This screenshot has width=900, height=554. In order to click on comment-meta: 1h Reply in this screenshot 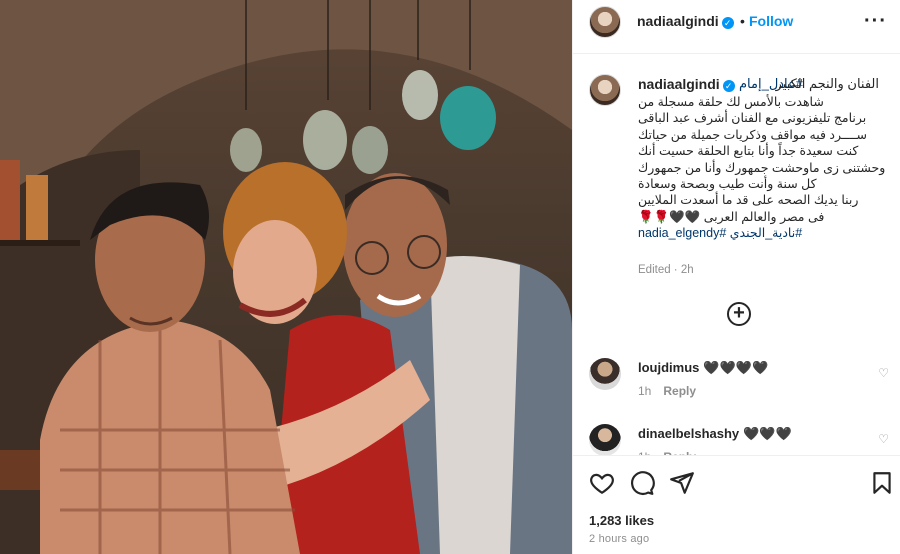, I will do `click(667, 391)`.